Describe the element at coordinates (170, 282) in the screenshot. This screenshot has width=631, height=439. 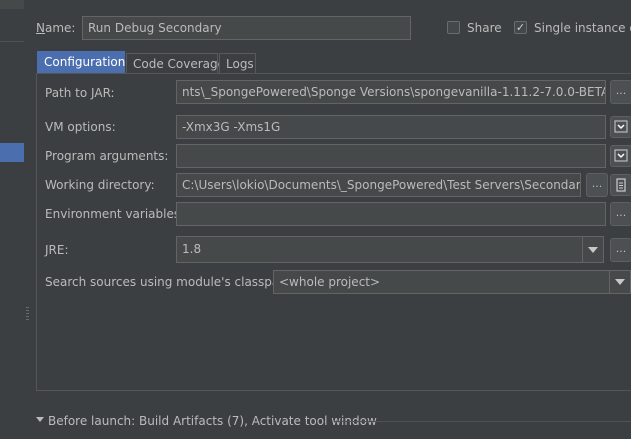
I see `search-sources-label: Search sources using module's classpath:` at that location.